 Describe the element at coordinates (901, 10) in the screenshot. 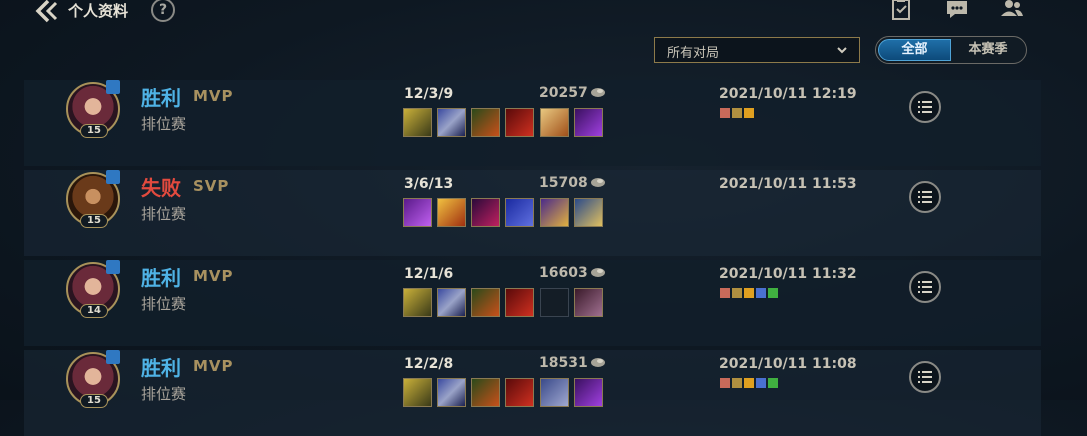

I see `clipboard-icon` at that location.